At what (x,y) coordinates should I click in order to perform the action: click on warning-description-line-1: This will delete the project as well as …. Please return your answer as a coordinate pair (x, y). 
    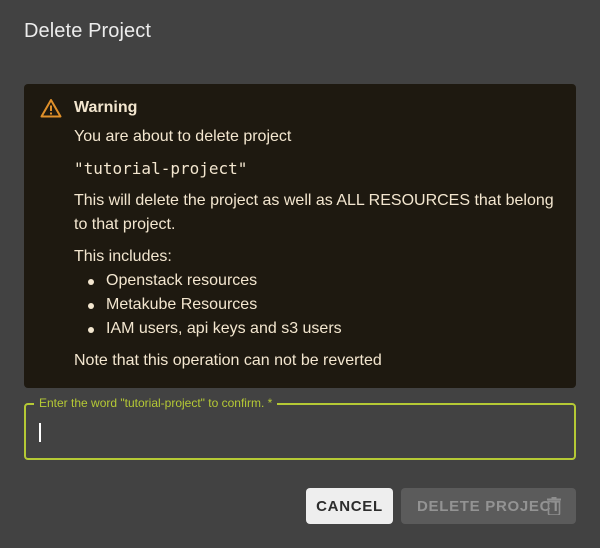
    Looking at the image, I should click on (314, 200).